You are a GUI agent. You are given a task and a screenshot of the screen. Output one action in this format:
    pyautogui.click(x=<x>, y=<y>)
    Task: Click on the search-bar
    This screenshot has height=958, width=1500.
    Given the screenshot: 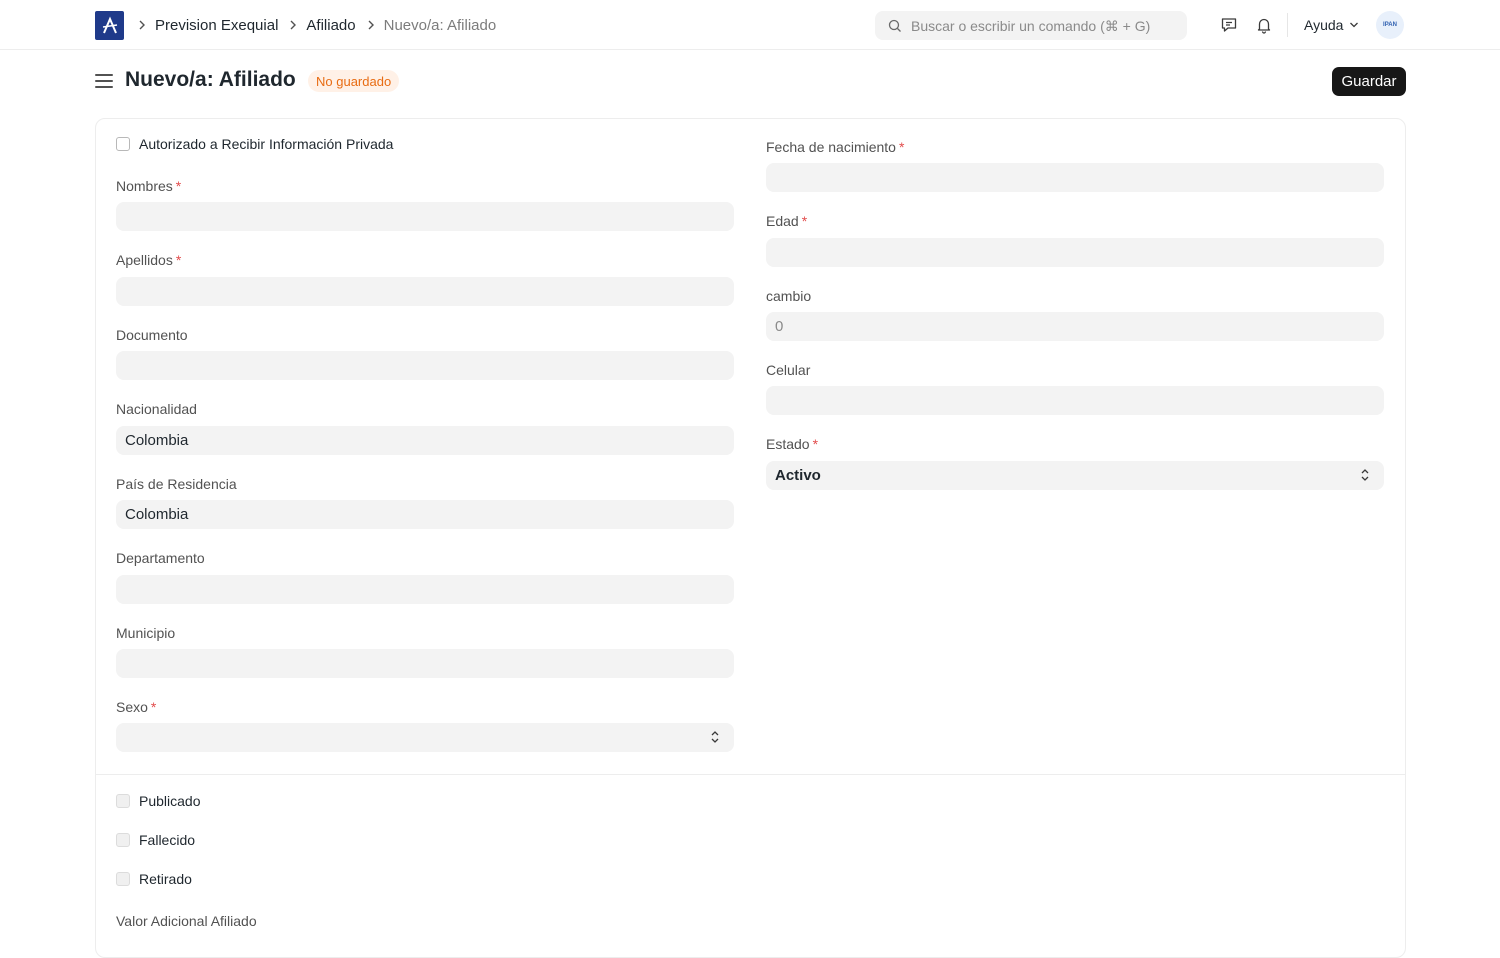 What is the action you would take?
    pyautogui.click(x=1031, y=25)
    